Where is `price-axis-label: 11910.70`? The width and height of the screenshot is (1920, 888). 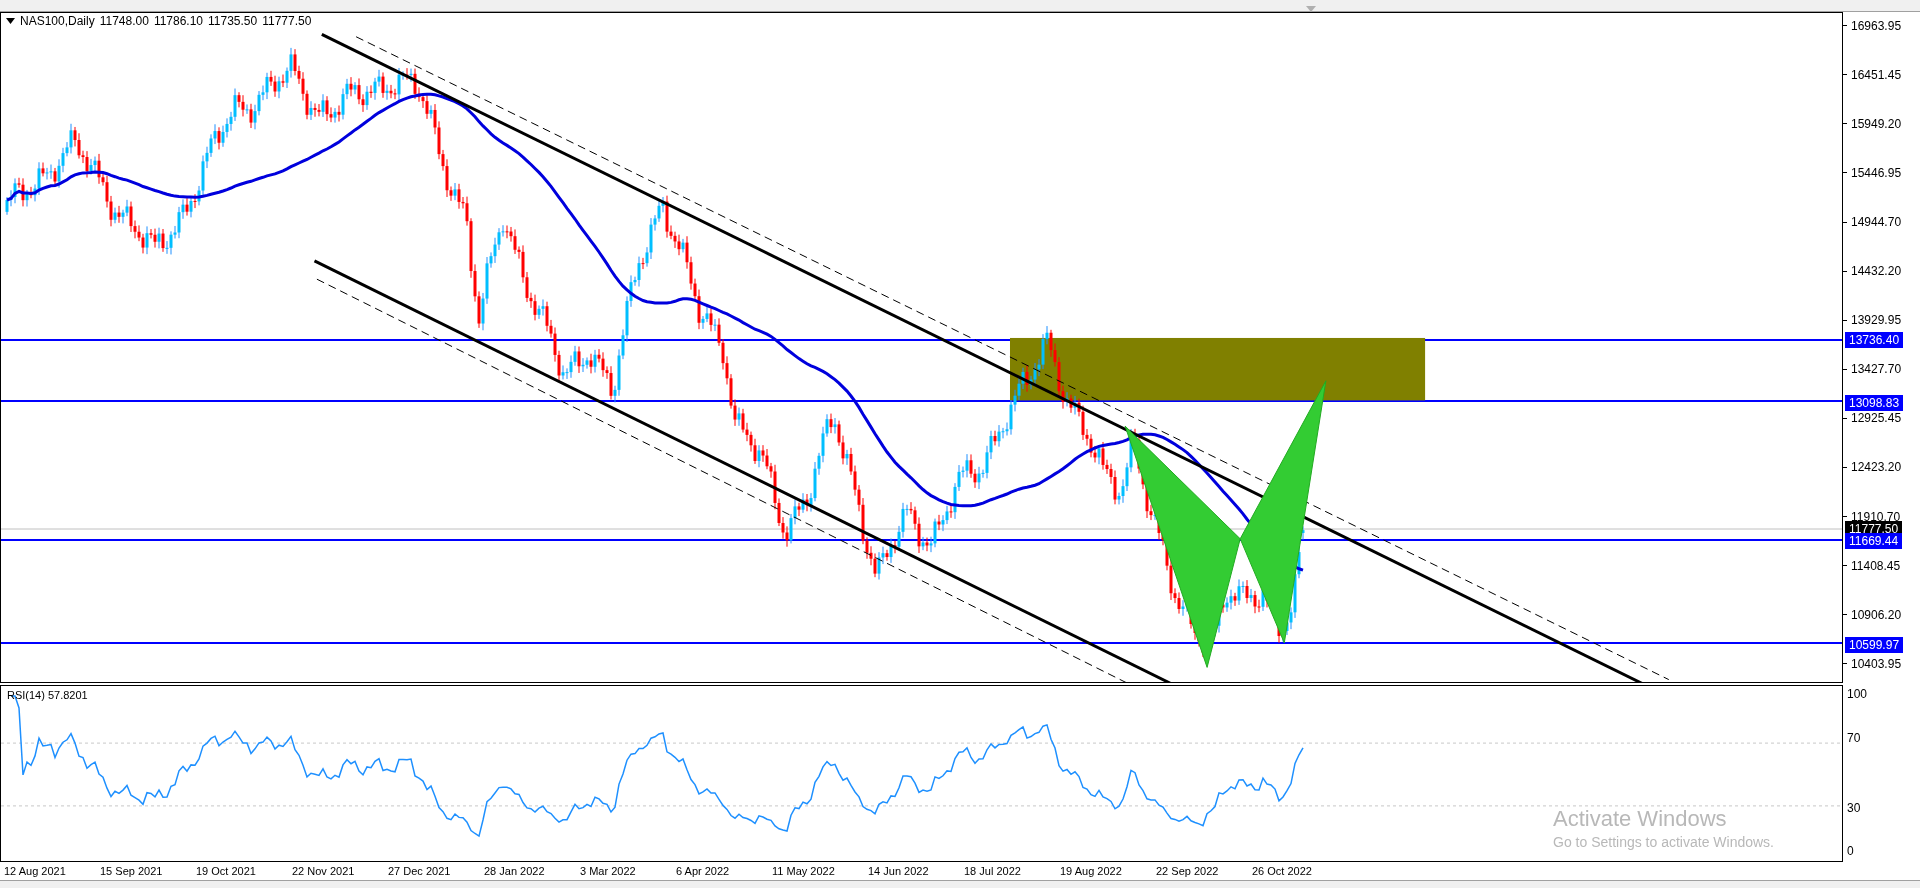
price-axis-label: 11910.70 is located at coordinates (1876, 516).